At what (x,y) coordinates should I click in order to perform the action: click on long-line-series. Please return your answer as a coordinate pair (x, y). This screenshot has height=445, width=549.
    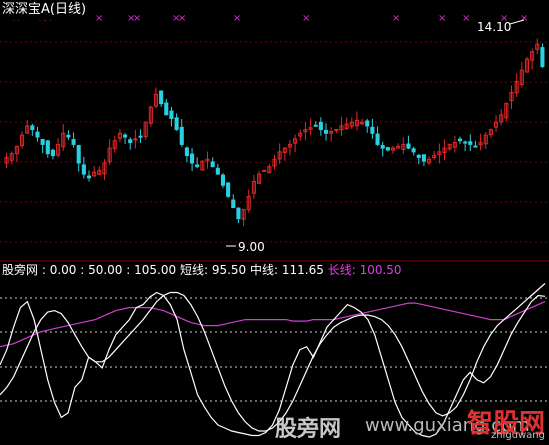
    Looking at the image, I should click on (273, 324).